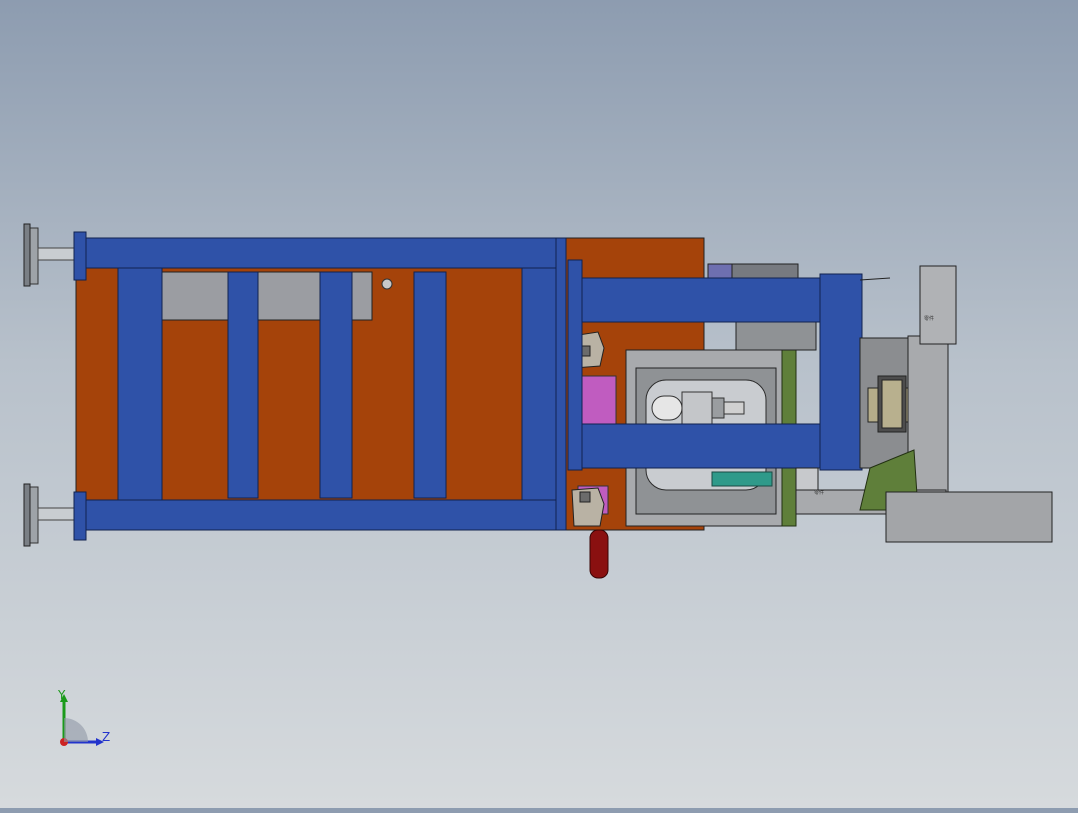  Describe the element at coordinates (50, 515) in the screenshot. I see `left-handwheel-bottom` at that location.